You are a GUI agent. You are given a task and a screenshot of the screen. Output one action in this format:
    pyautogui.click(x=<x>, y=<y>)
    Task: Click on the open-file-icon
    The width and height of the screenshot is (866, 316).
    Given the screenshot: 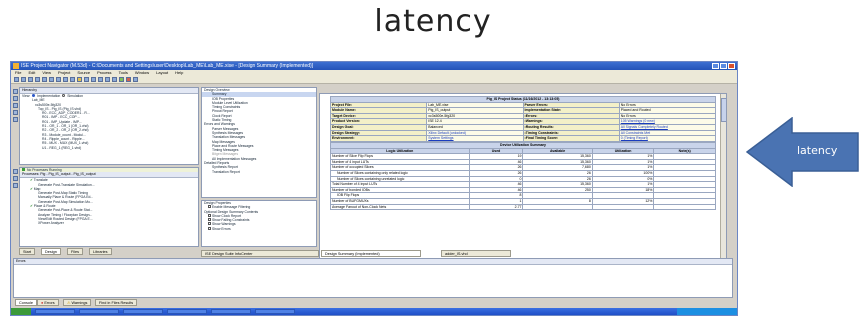 What is the action you would take?
    pyautogui.click(x=23, y=79)
    